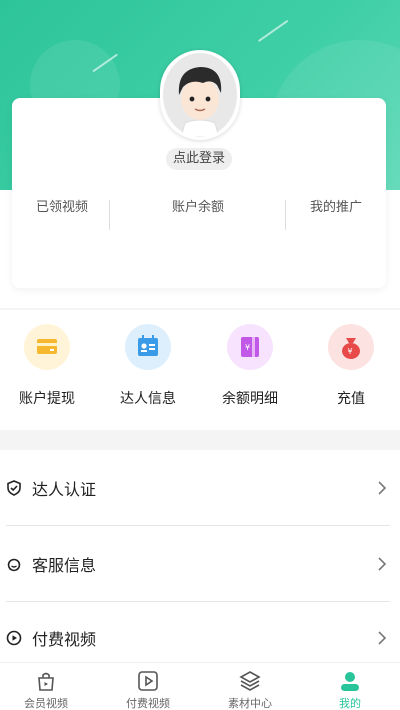 This screenshot has height=710, width=400. I want to click on layers-icon, so click(250, 681).